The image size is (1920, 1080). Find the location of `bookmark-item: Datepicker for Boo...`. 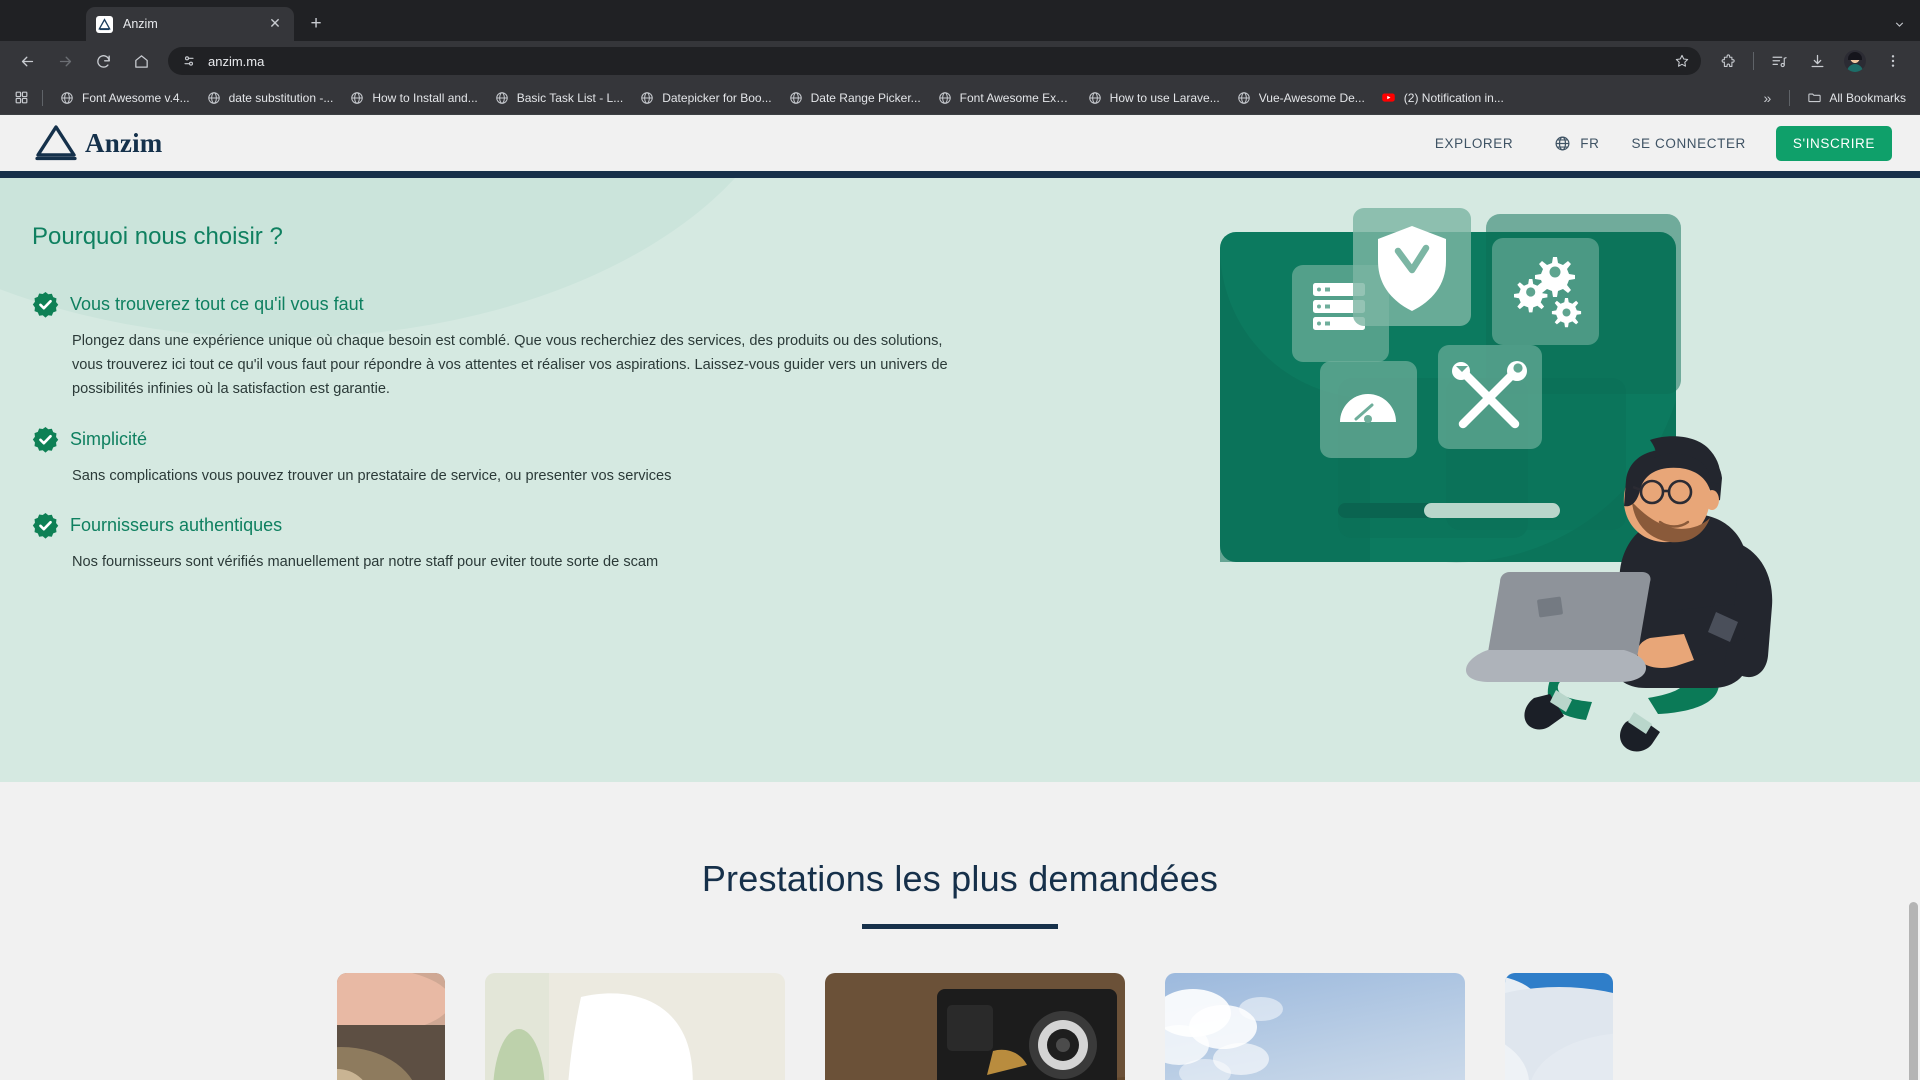

bookmark-item: Datepicker for Boo... is located at coordinates (705, 98).